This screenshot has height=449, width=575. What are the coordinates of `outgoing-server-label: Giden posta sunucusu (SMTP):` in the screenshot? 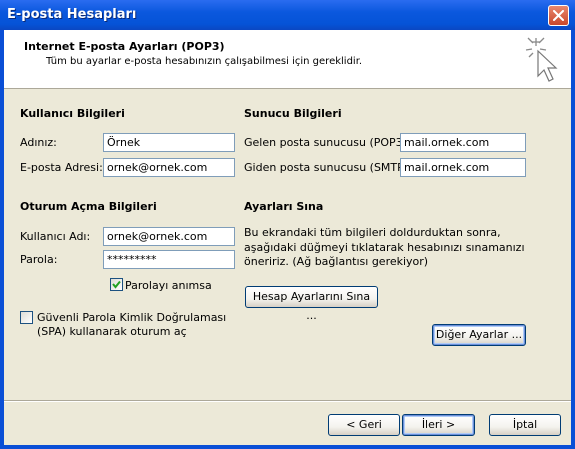 It's located at (328, 167).